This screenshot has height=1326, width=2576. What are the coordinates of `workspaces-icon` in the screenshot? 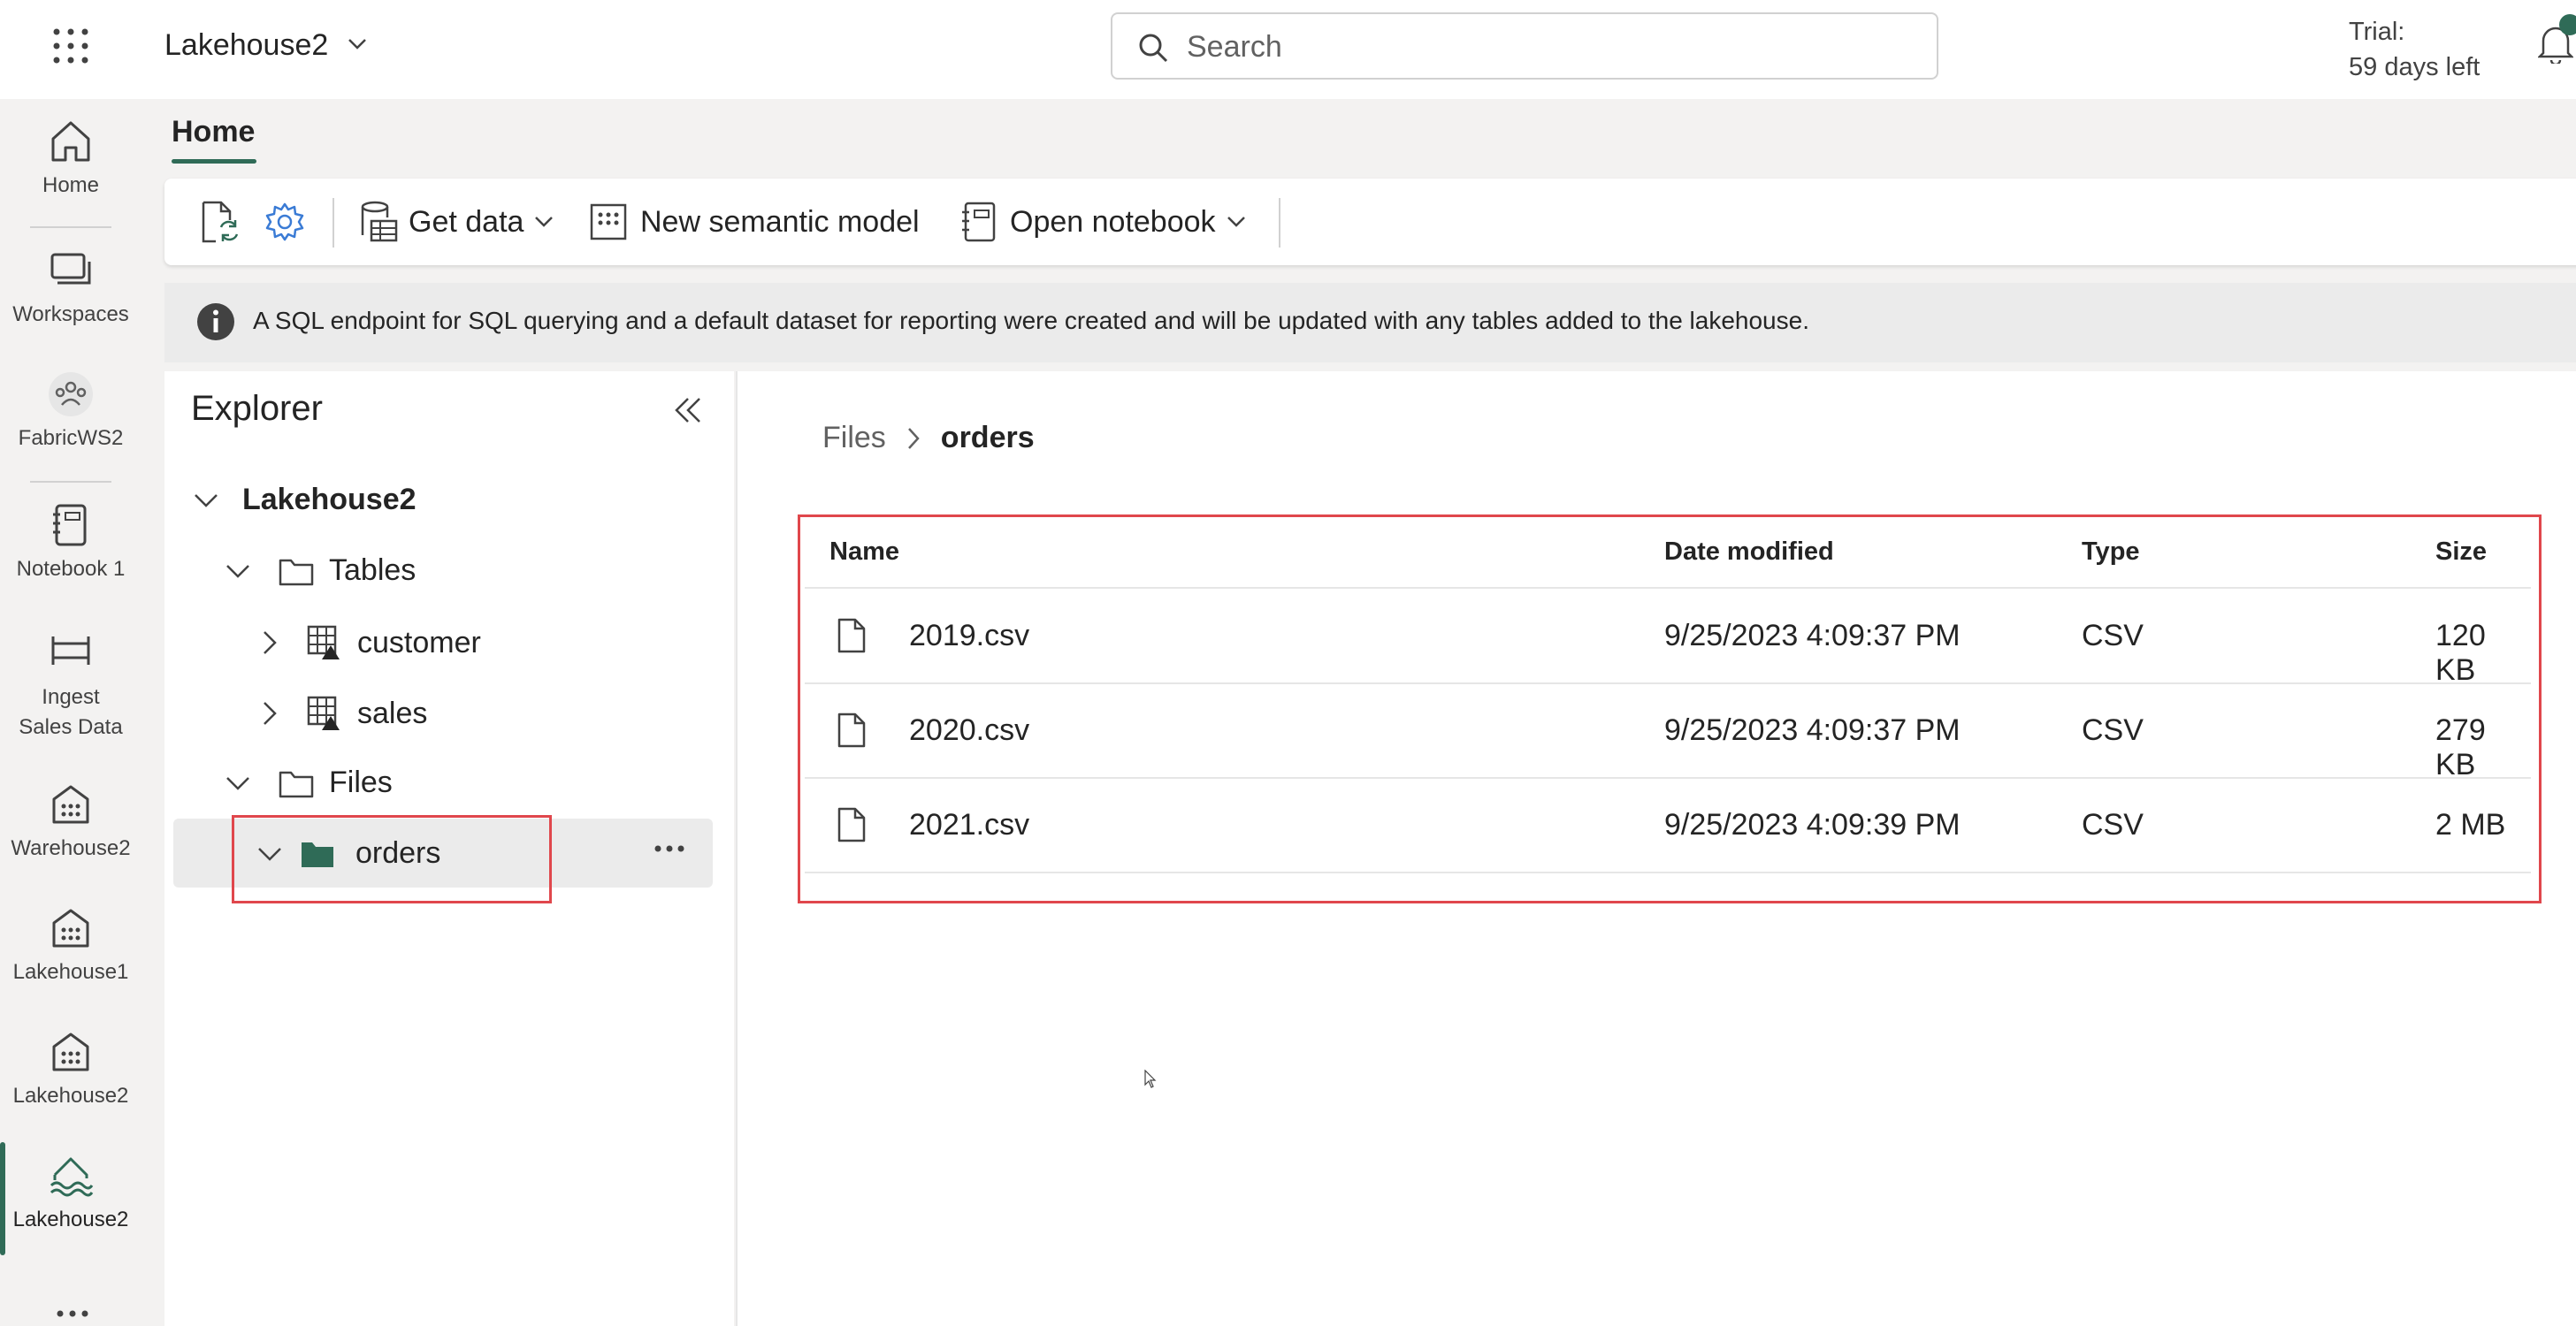 It's located at (71, 270).